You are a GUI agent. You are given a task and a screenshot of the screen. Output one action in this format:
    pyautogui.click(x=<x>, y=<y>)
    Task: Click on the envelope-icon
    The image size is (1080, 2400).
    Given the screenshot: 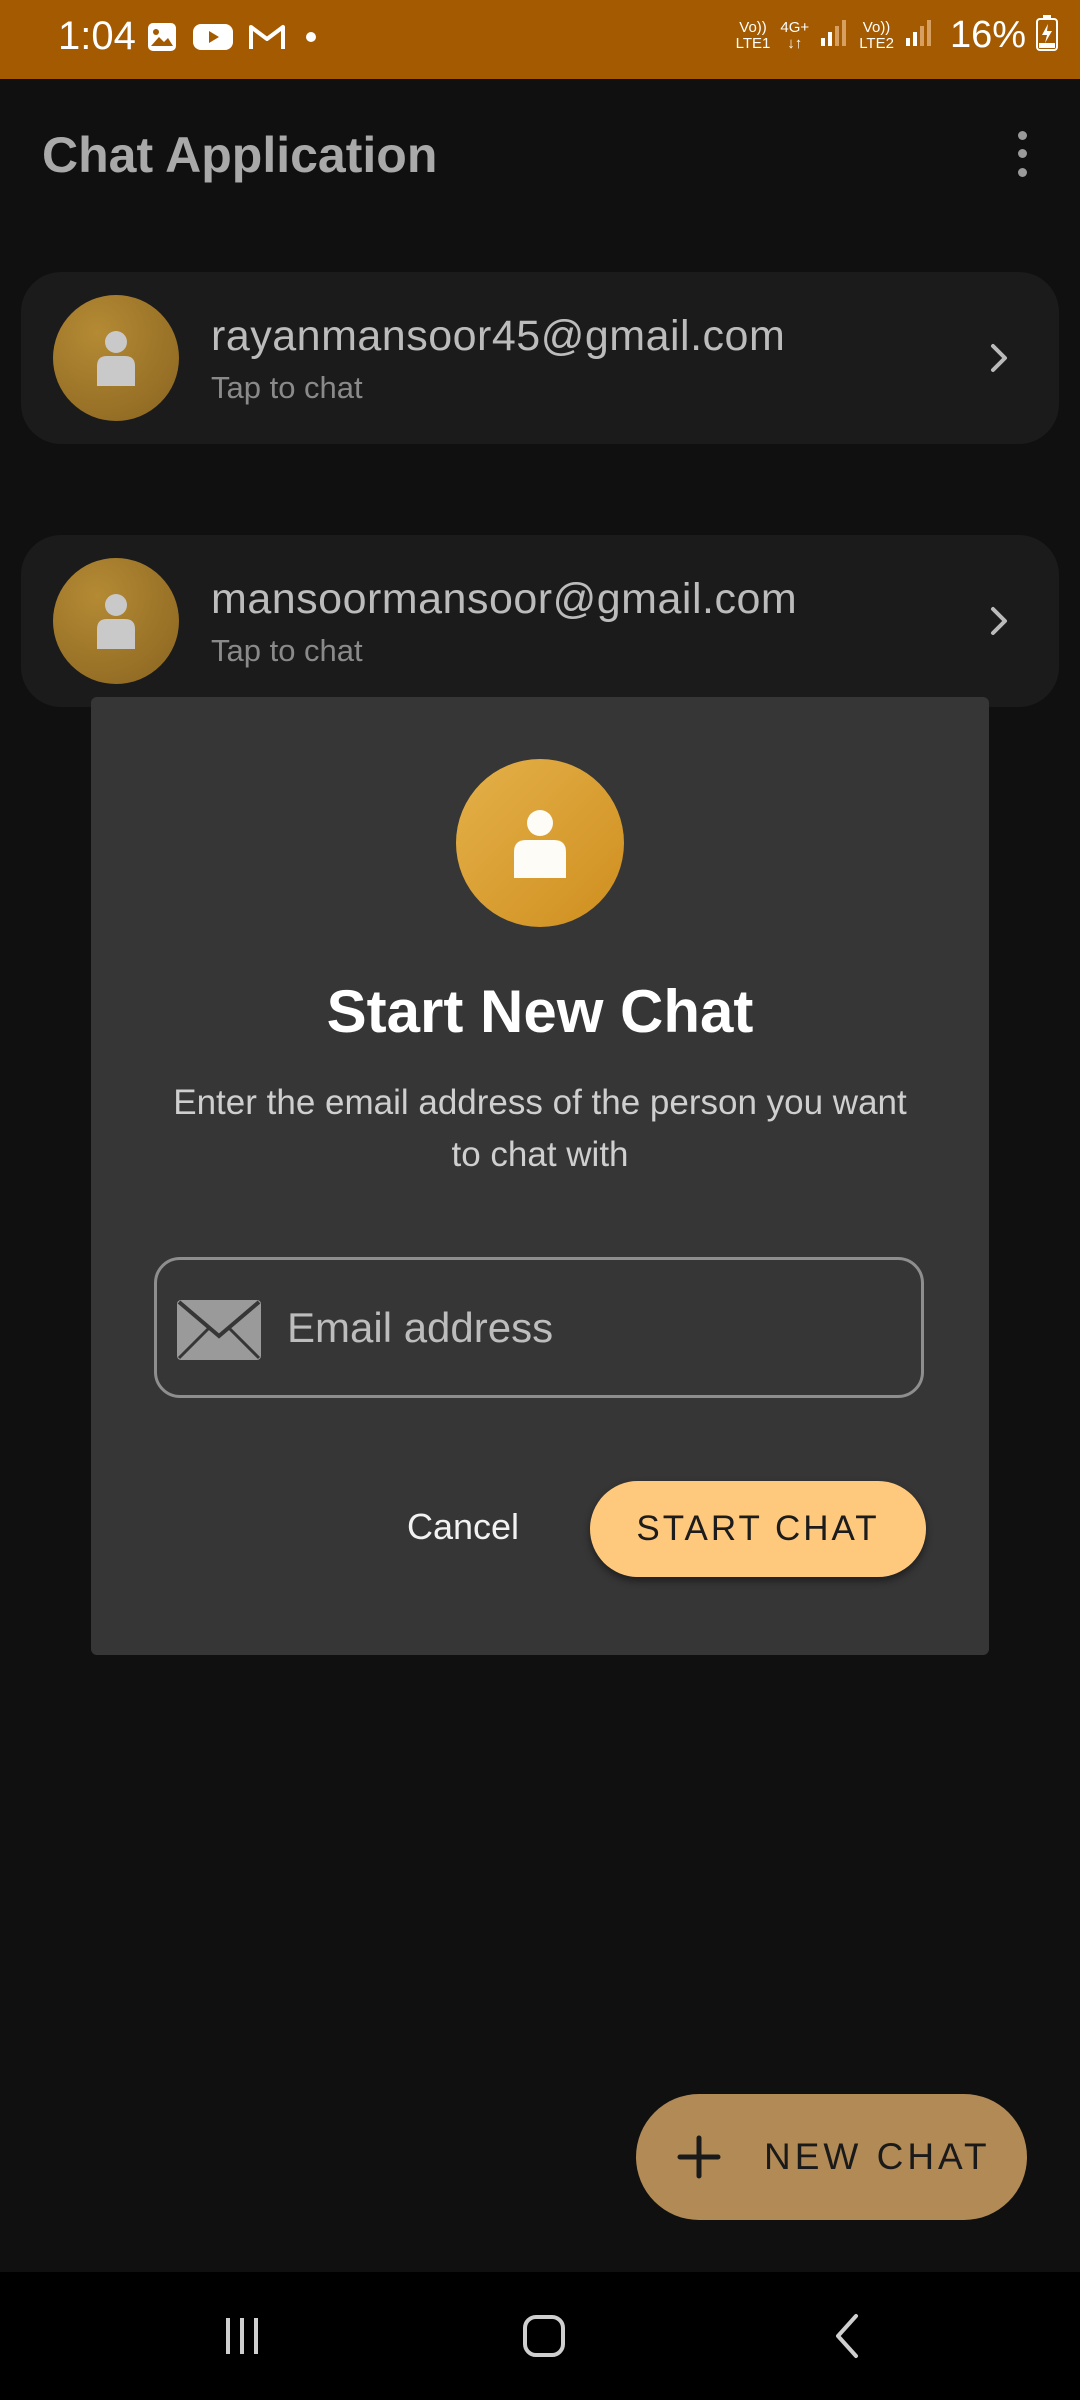 What is the action you would take?
    pyautogui.click(x=219, y=1330)
    